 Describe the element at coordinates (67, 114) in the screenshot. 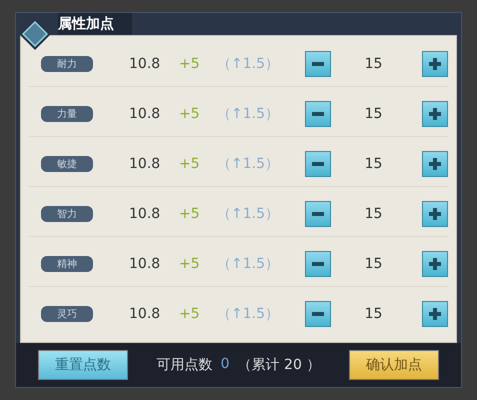

I see `attribute-label: 力量` at that location.